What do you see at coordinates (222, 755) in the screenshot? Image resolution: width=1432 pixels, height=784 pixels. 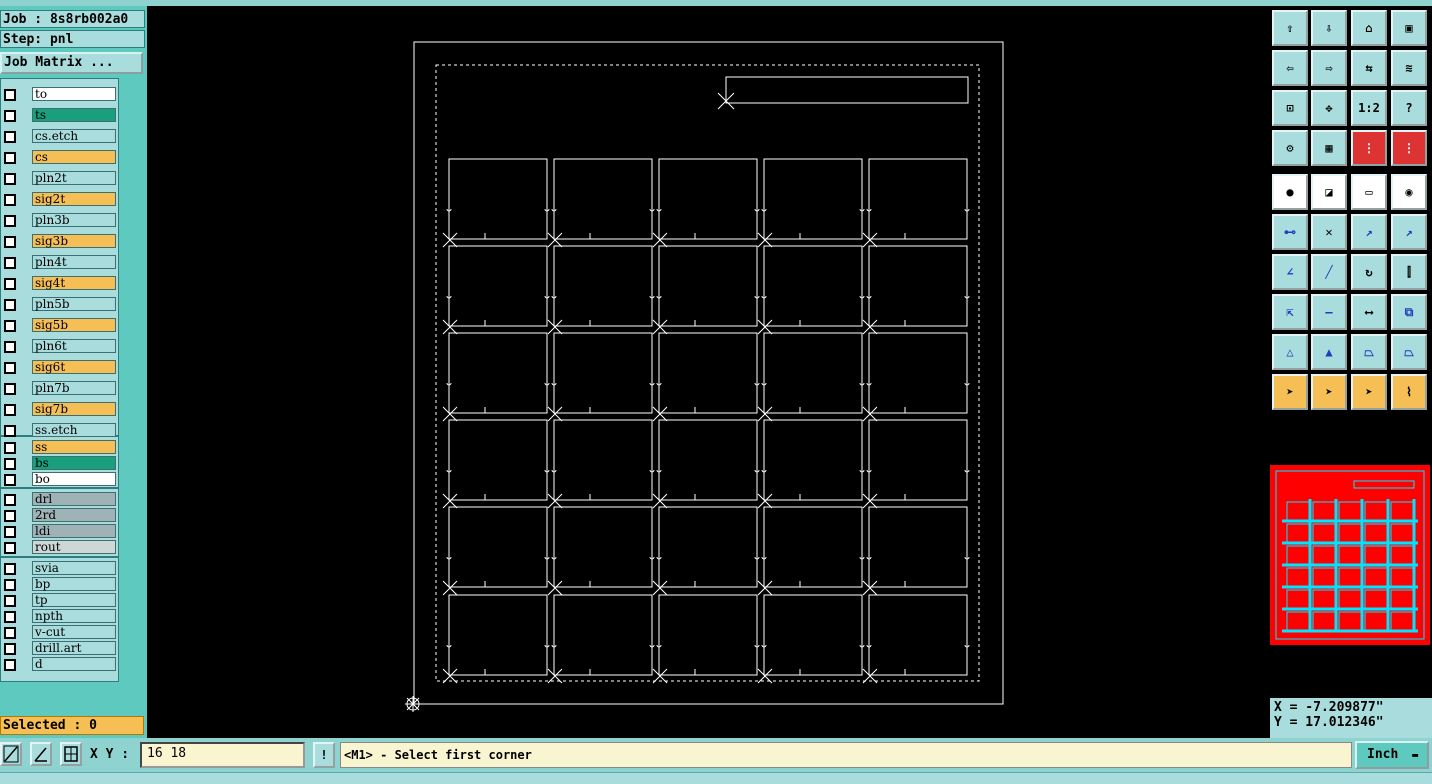 I see `xy-input: 16 18` at bounding box center [222, 755].